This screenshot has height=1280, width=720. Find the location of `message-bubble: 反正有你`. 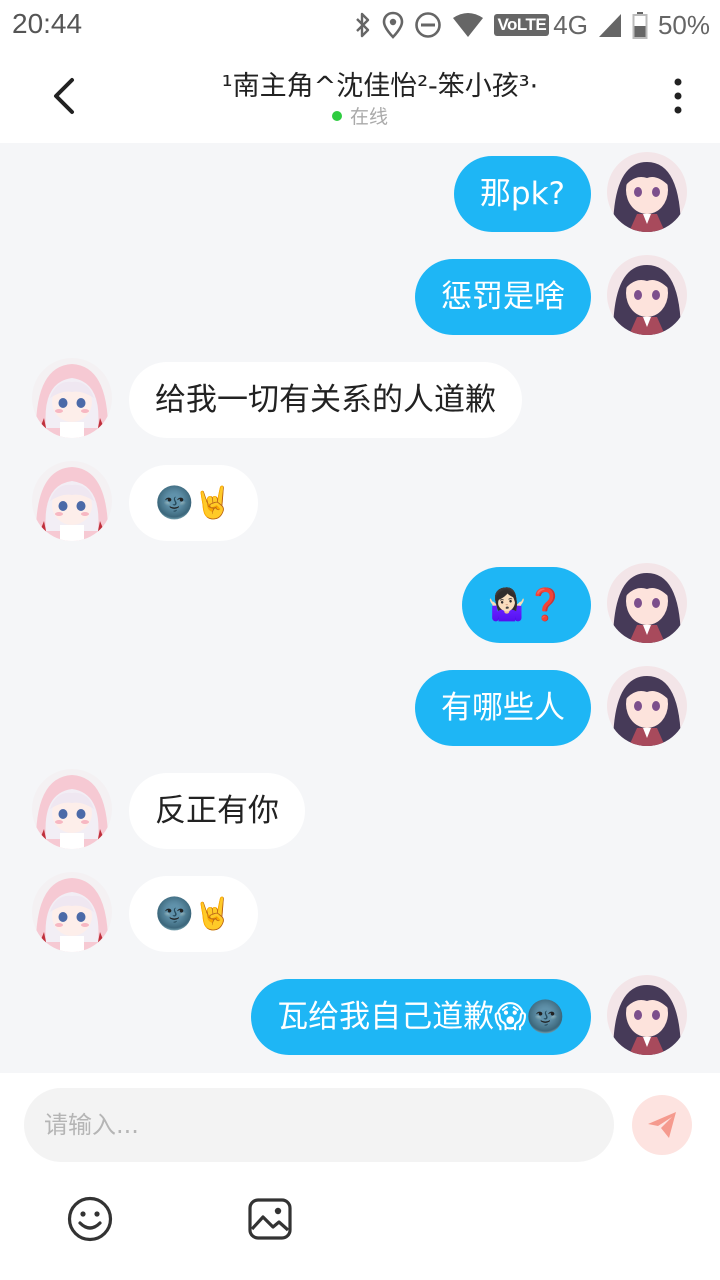

message-bubble: 反正有你 is located at coordinates (217, 811).